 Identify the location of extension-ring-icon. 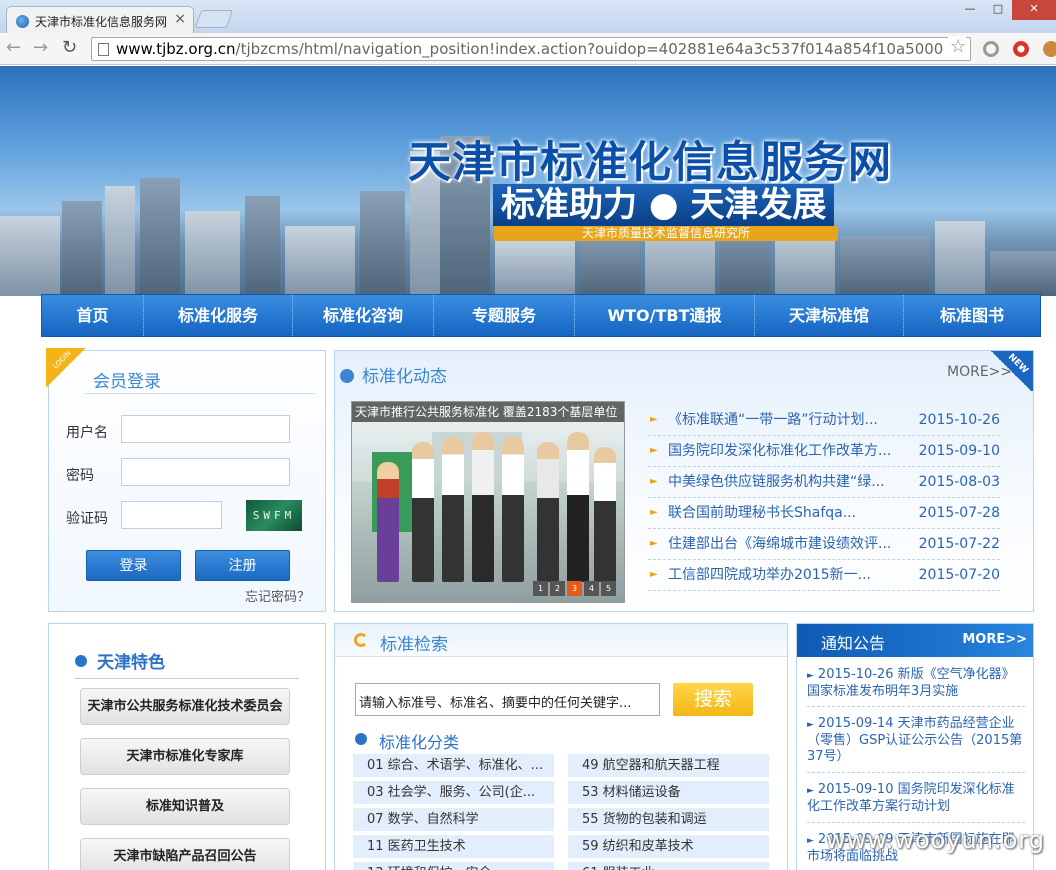
(991, 49).